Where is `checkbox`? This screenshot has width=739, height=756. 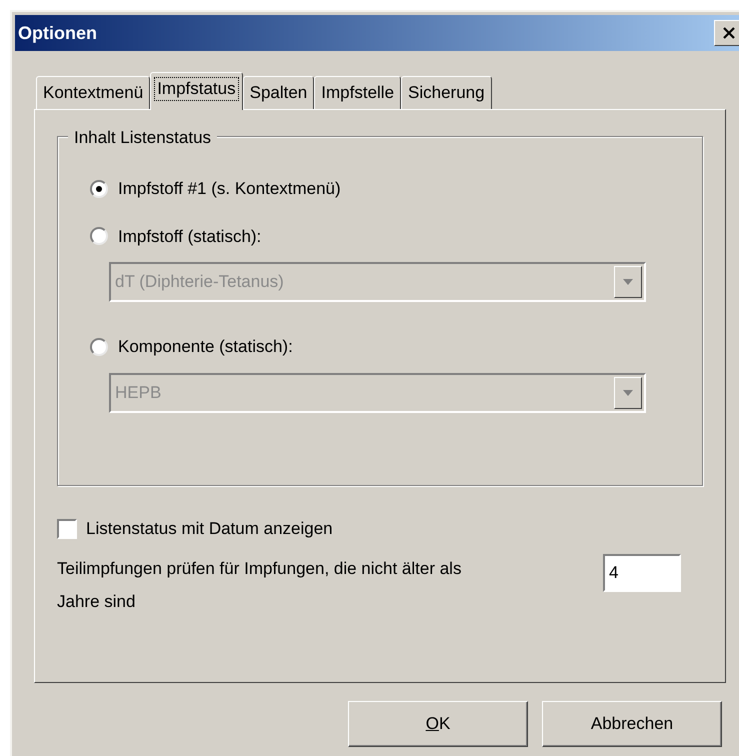 checkbox is located at coordinates (67, 528).